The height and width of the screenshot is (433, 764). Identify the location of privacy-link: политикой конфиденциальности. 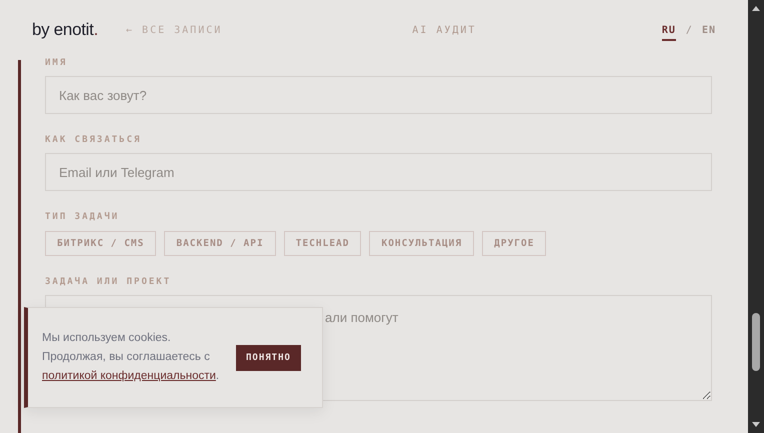
(129, 376).